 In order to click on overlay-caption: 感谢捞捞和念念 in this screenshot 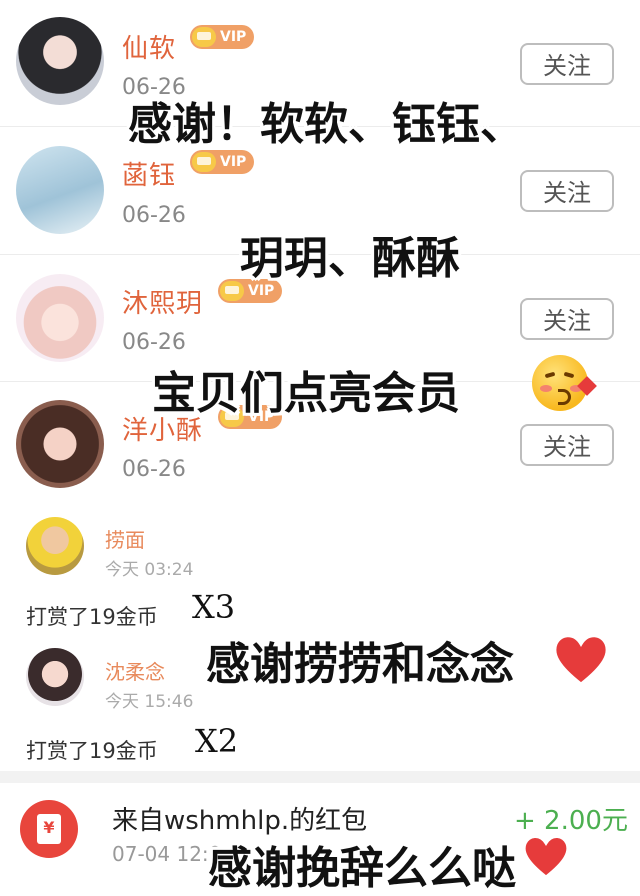, I will do `click(360, 664)`.